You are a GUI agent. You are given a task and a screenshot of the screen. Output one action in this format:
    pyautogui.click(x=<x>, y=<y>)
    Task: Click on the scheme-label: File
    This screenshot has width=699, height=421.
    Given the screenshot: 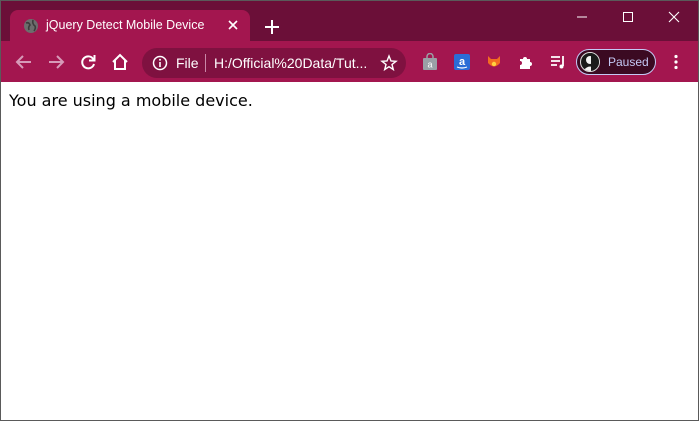 What is the action you would take?
    pyautogui.click(x=187, y=63)
    